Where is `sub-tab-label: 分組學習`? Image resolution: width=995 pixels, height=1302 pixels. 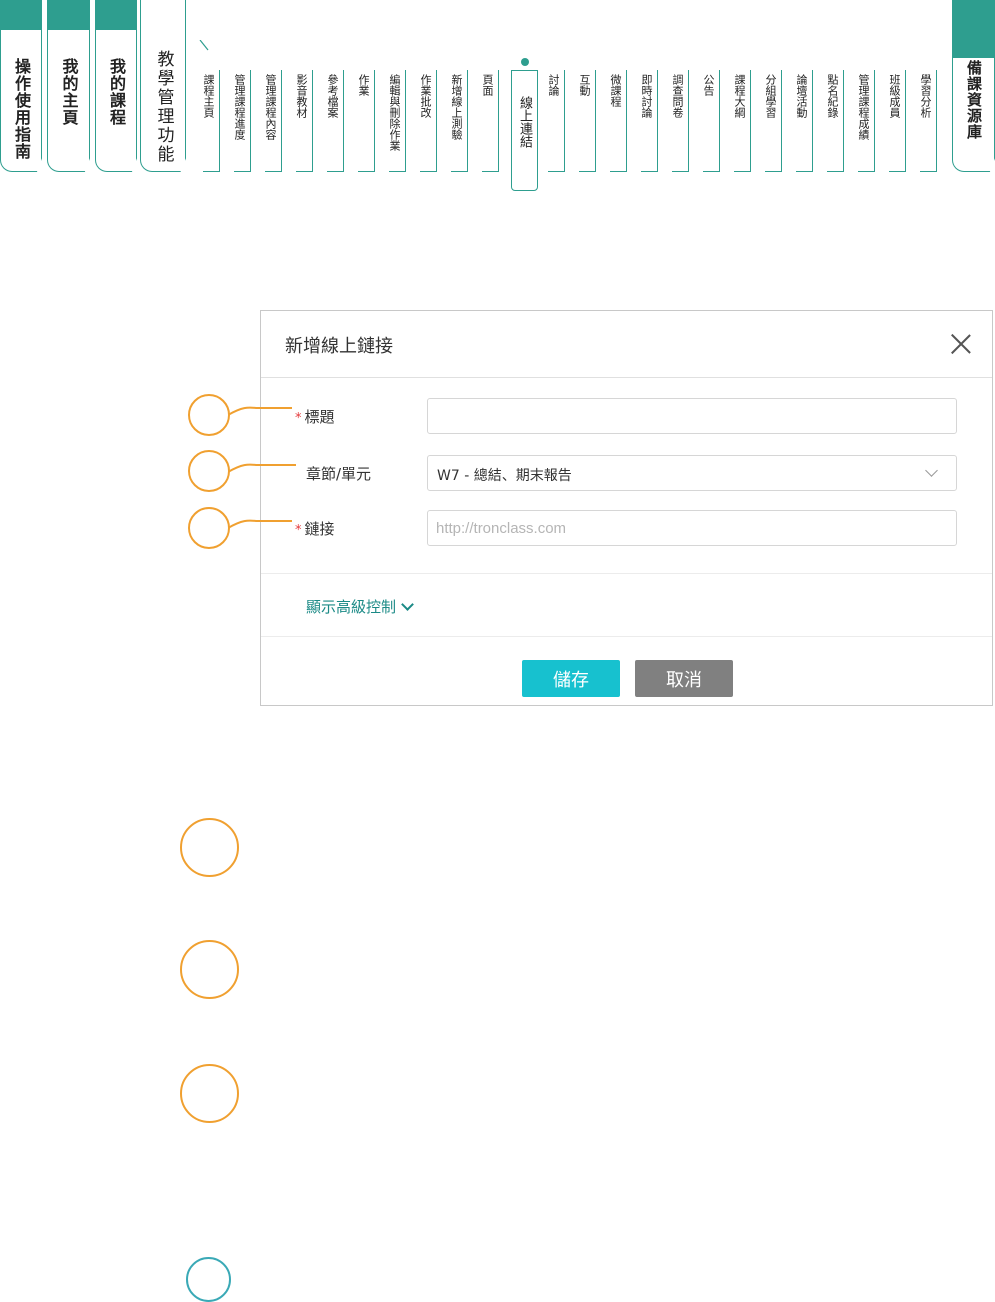 sub-tab-label: 分組學習 is located at coordinates (770, 96).